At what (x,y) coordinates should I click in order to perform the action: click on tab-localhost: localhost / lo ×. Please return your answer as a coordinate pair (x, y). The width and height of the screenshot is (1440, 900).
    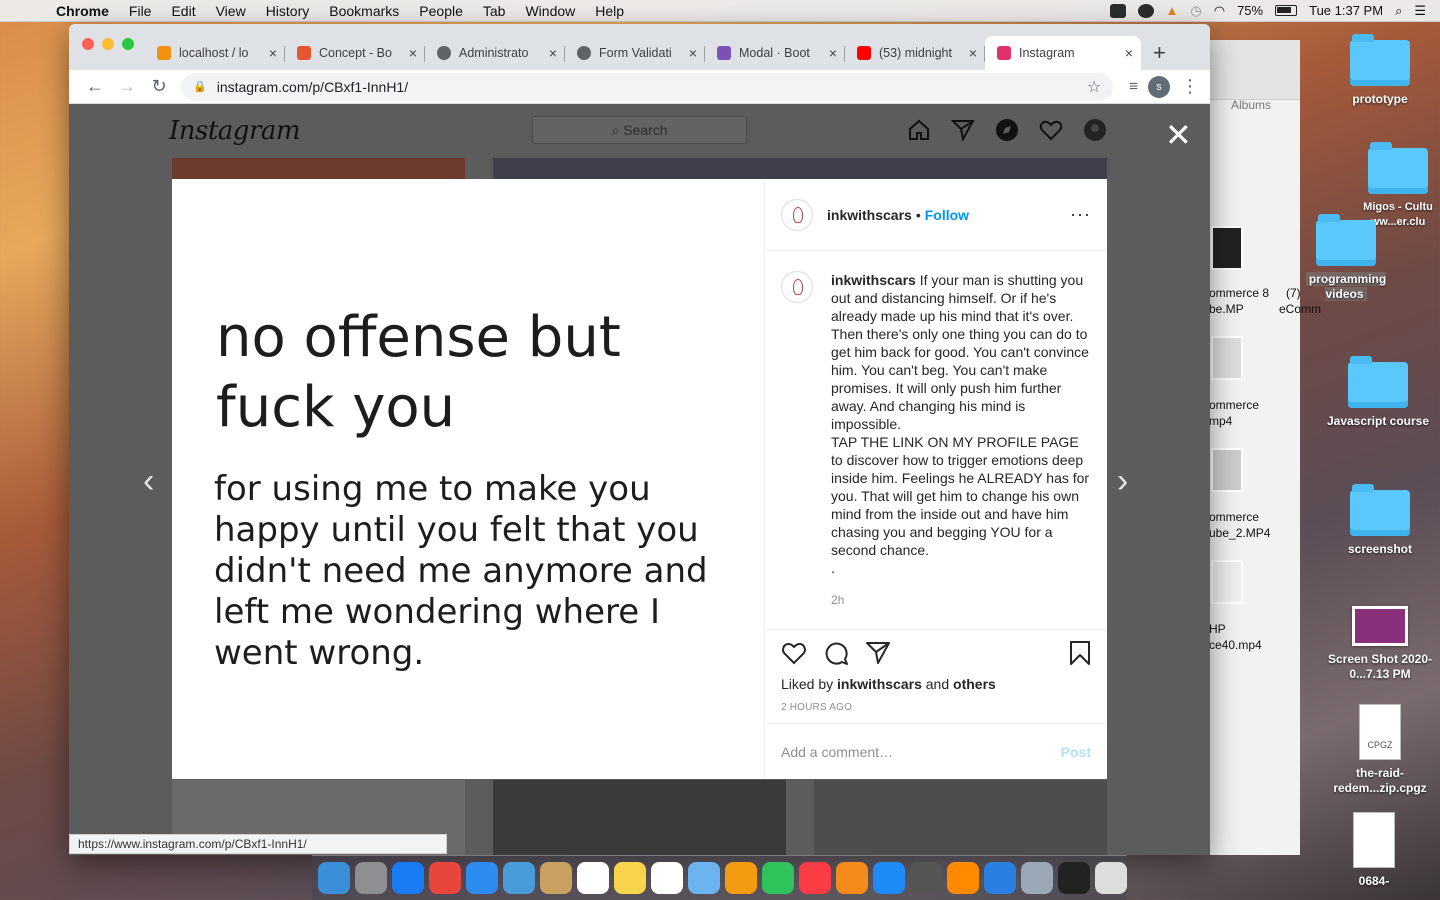
    Looking at the image, I should click on (215, 53).